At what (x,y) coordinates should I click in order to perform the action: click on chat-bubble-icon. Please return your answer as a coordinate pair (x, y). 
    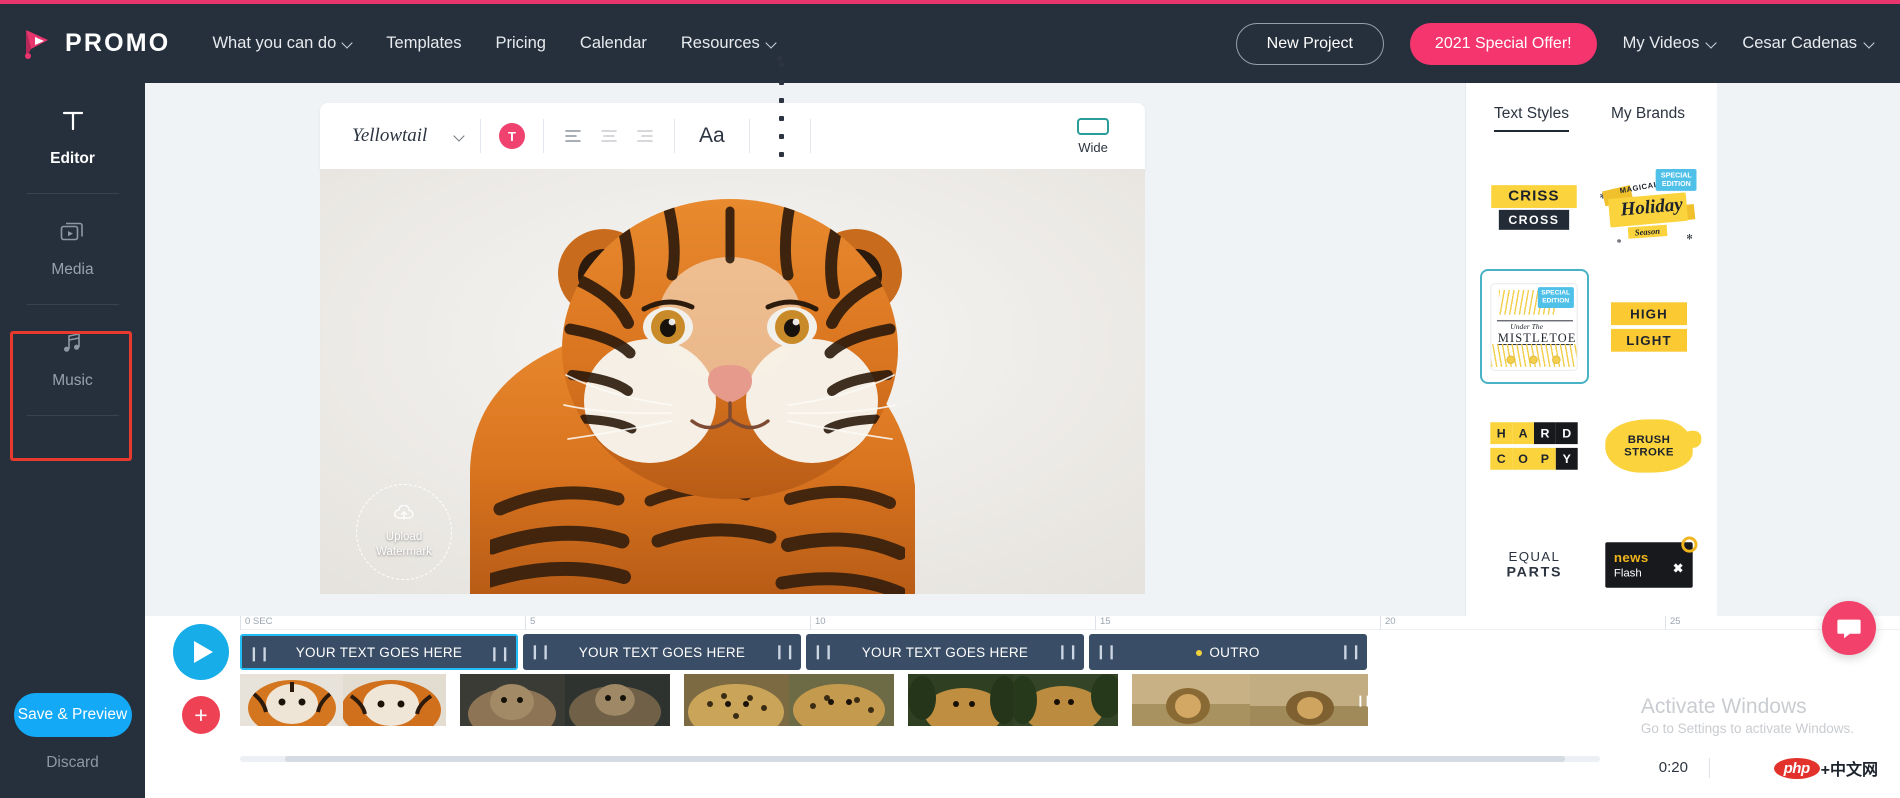
    Looking at the image, I should click on (1849, 629).